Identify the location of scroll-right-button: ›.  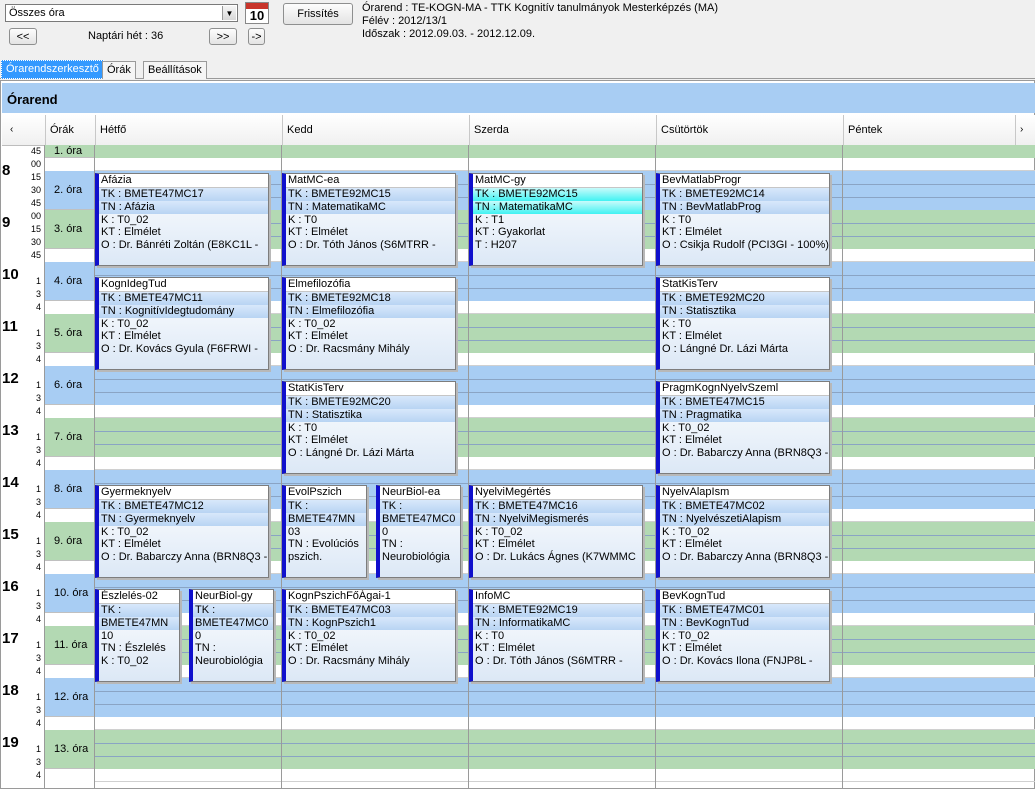
(1025, 130).